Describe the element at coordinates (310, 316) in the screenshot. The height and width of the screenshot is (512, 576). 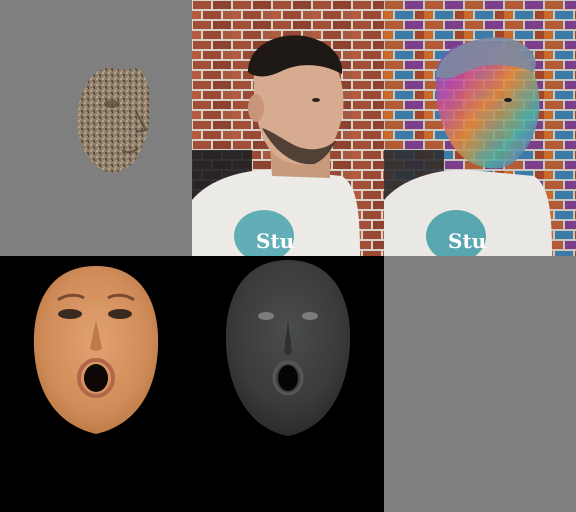
I see `shading-right-eye` at that location.